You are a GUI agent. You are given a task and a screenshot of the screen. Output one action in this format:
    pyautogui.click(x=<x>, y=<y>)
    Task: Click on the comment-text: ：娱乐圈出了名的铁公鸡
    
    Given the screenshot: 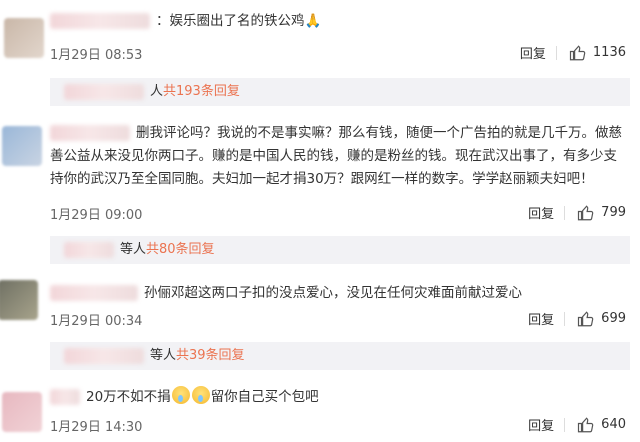 What is the action you would take?
    pyautogui.click(x=230, y=21)
    